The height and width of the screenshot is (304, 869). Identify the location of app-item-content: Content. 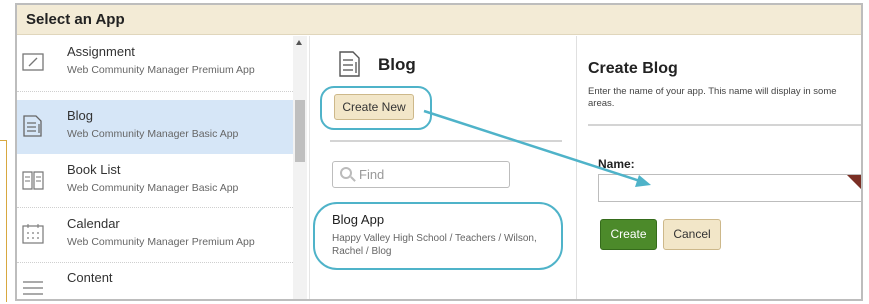
(155, 280).